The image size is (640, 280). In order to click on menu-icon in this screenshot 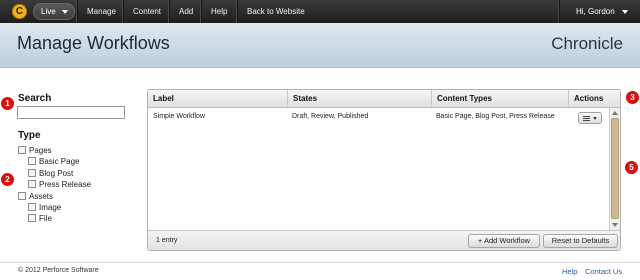, I will do `click(586, 118)`.